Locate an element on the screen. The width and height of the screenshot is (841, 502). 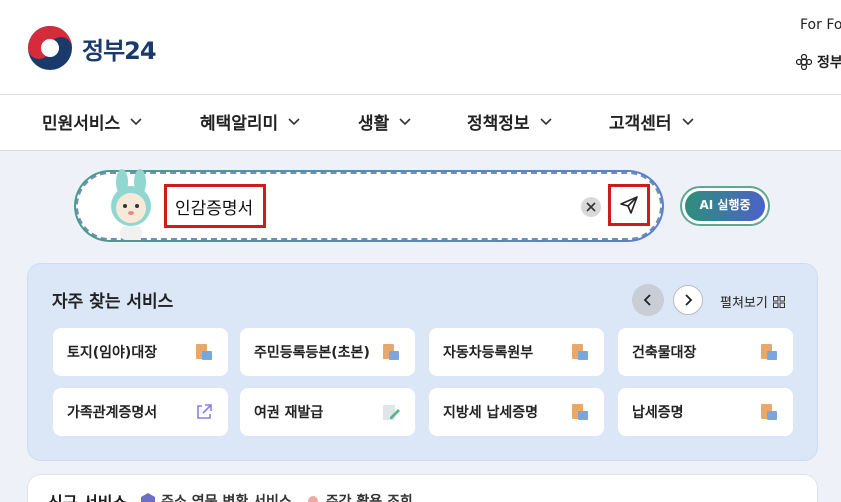
new-service-tag: 주소 영문 변환 서비스 is located at coordinates (215, 496).